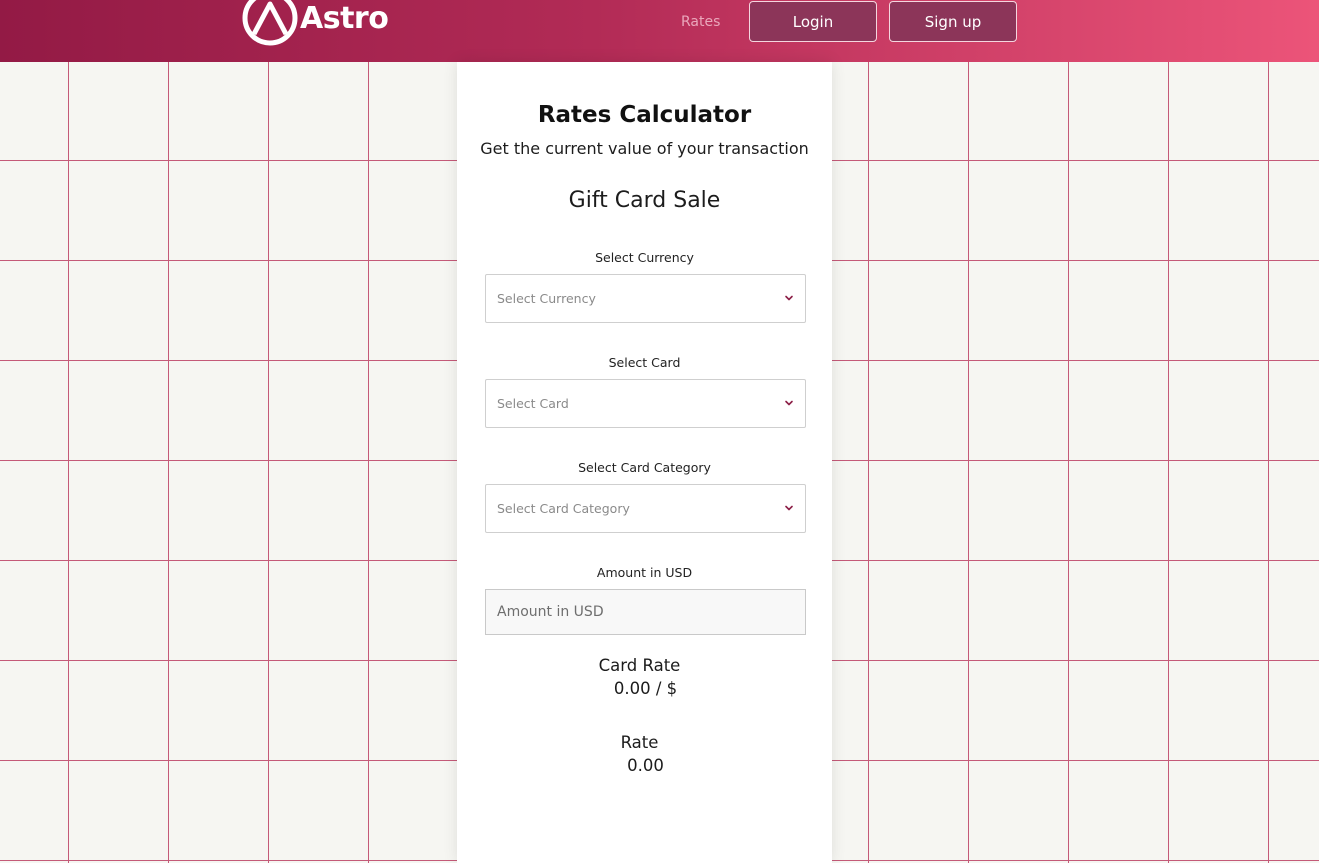 Image resolution: width=1319 pixels, height=863 pixels. I want to click on brand-logo: Astro, so click(314, 24).